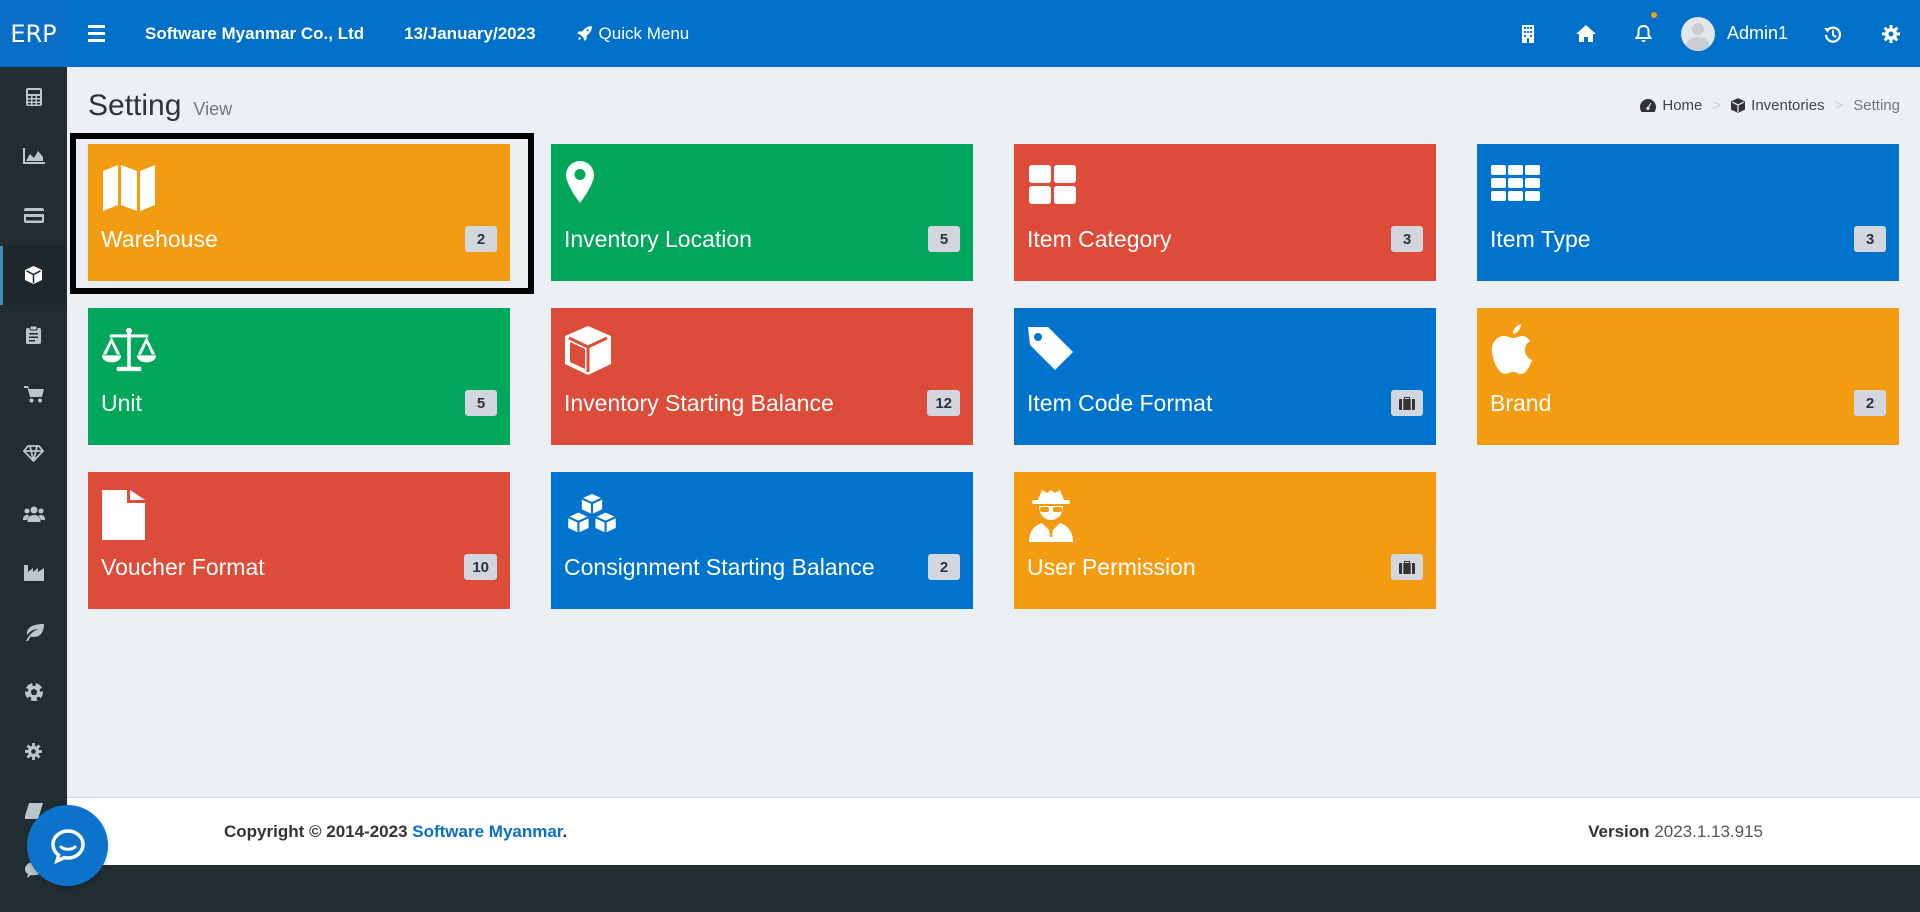 This screenshot has height=912, width=1920. I want to click on map-icon, so click(129, 188).